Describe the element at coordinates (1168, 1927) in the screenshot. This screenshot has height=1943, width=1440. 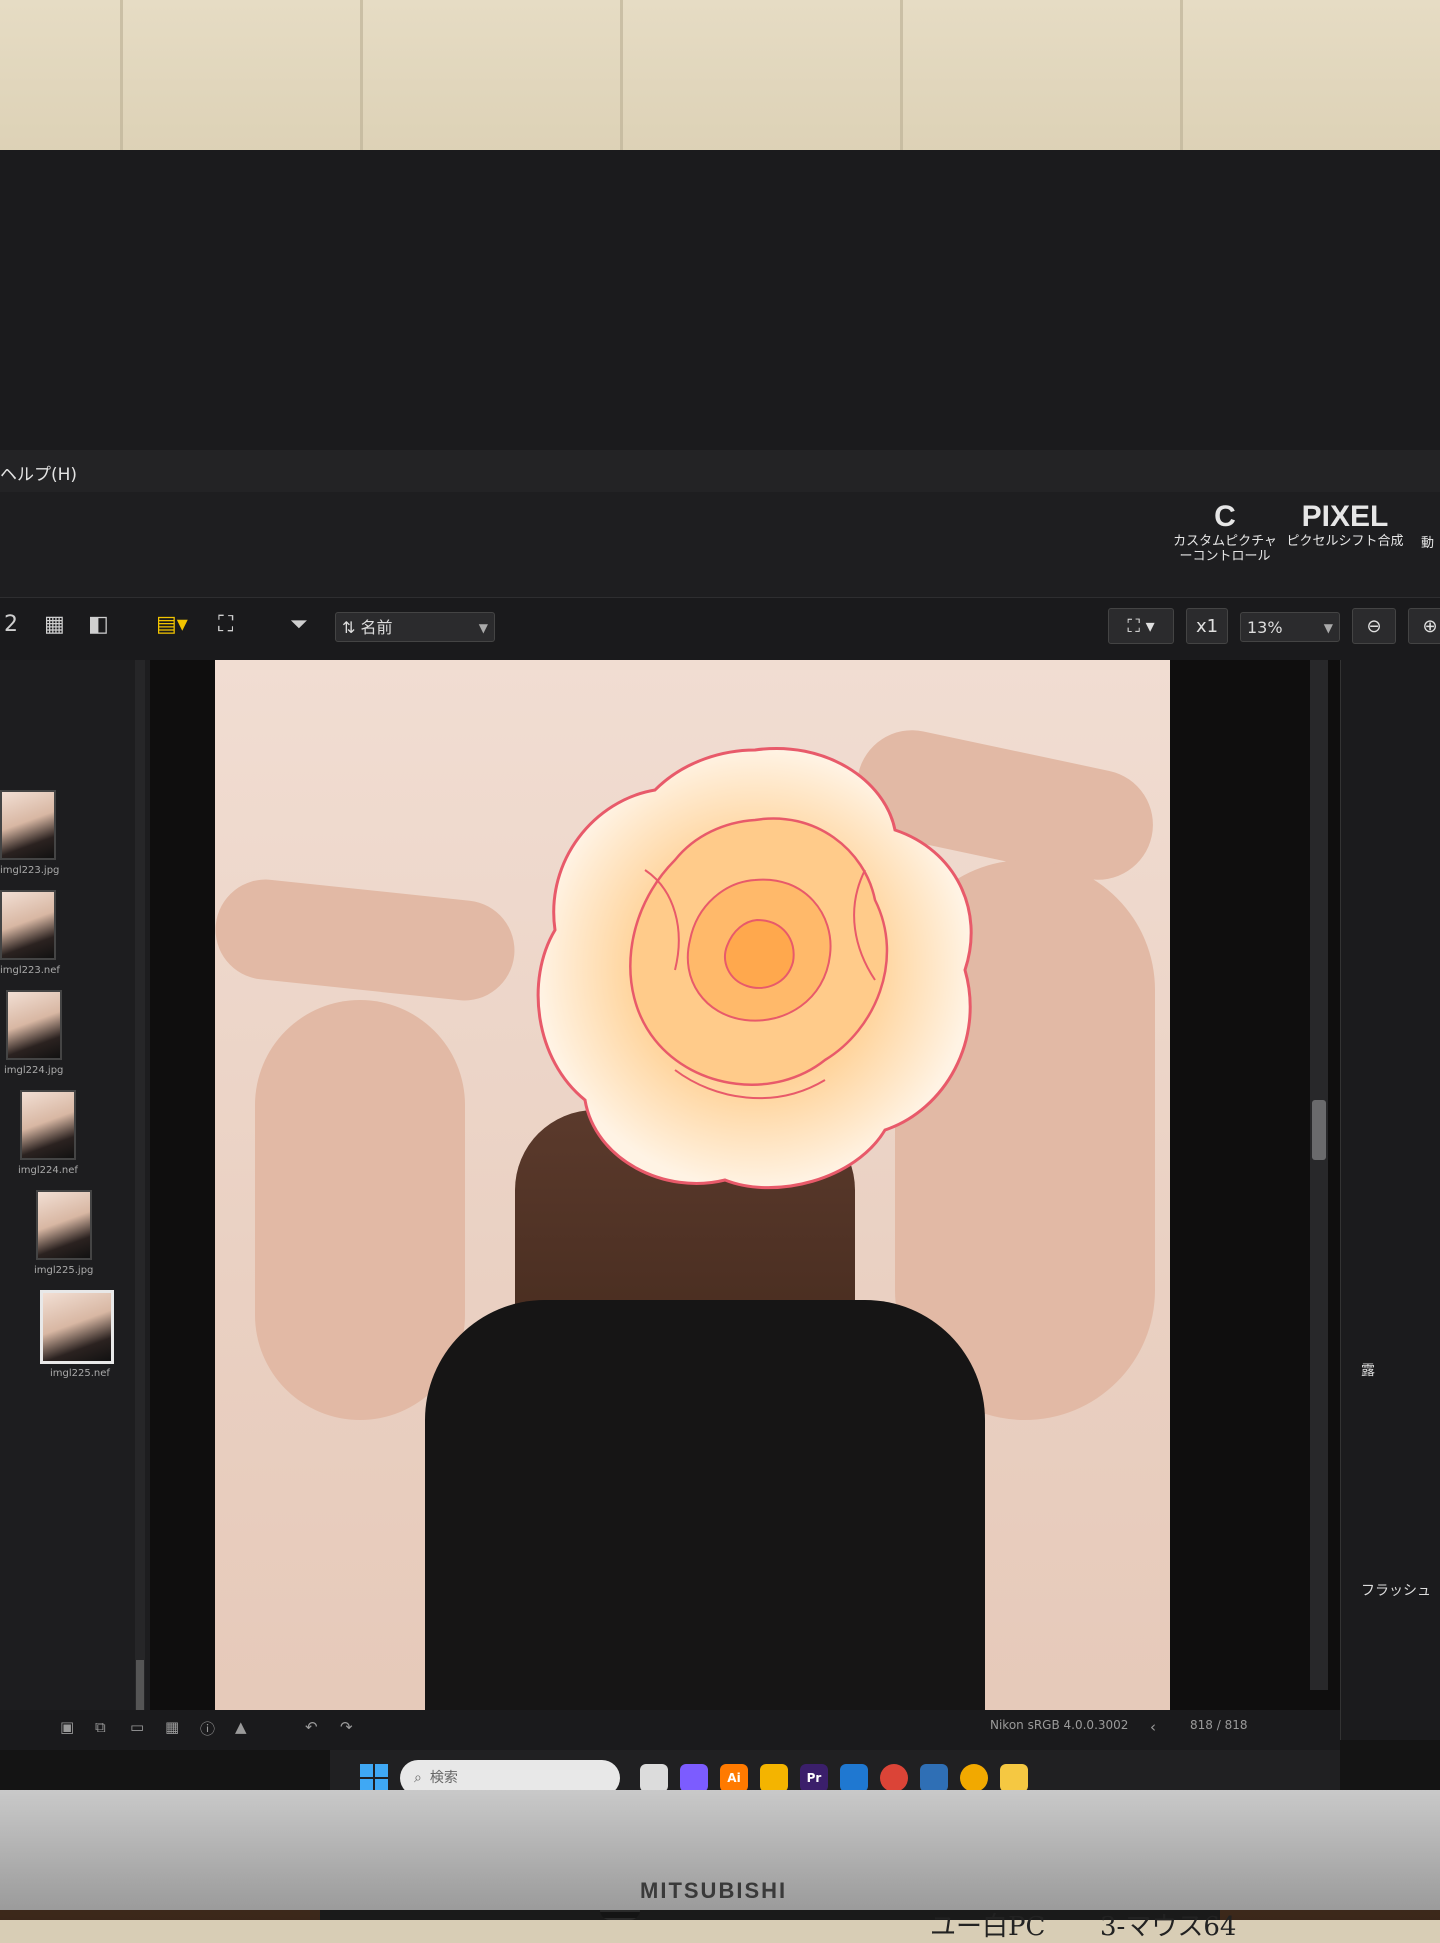
I see `monitor-label-right: 3-マウス64` at that location.